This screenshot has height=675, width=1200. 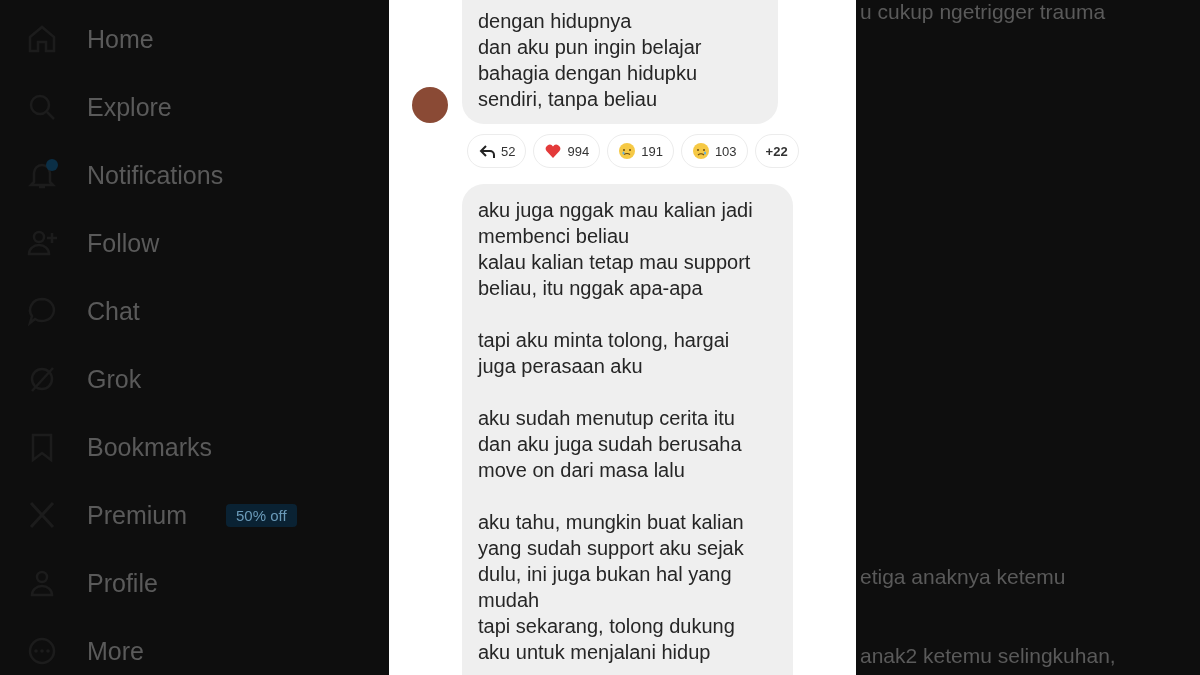 I want to click on tearful-face-icon, so click(x=627, y=151).